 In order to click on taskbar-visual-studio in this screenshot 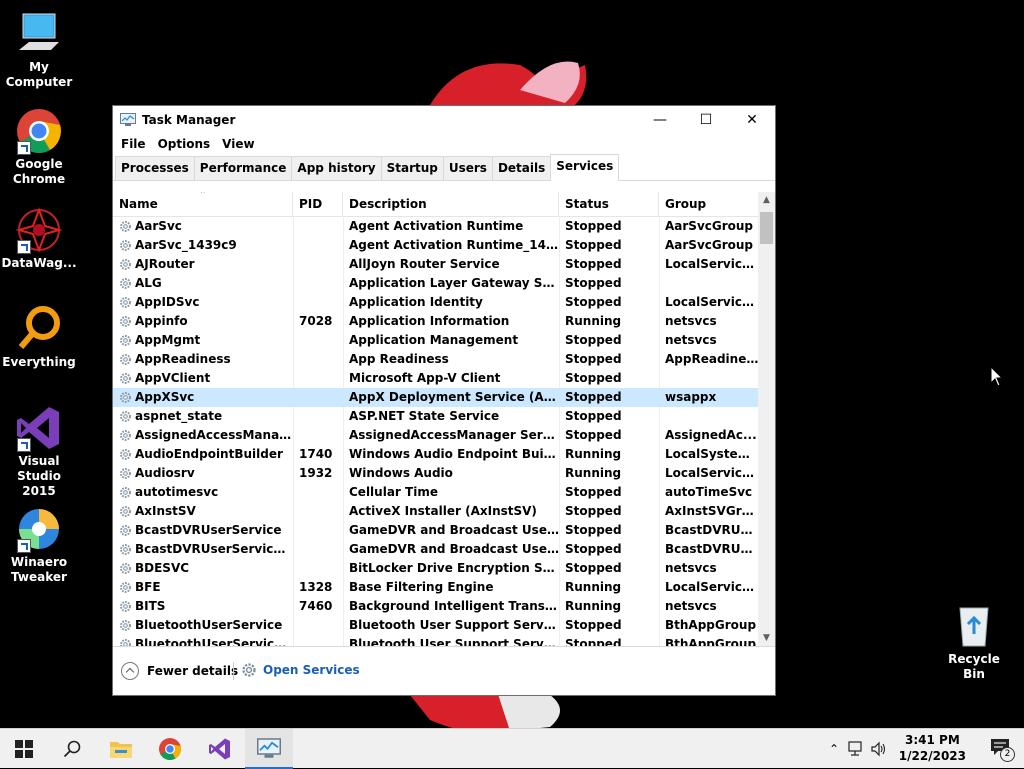, I will do `click(220, 749)`.